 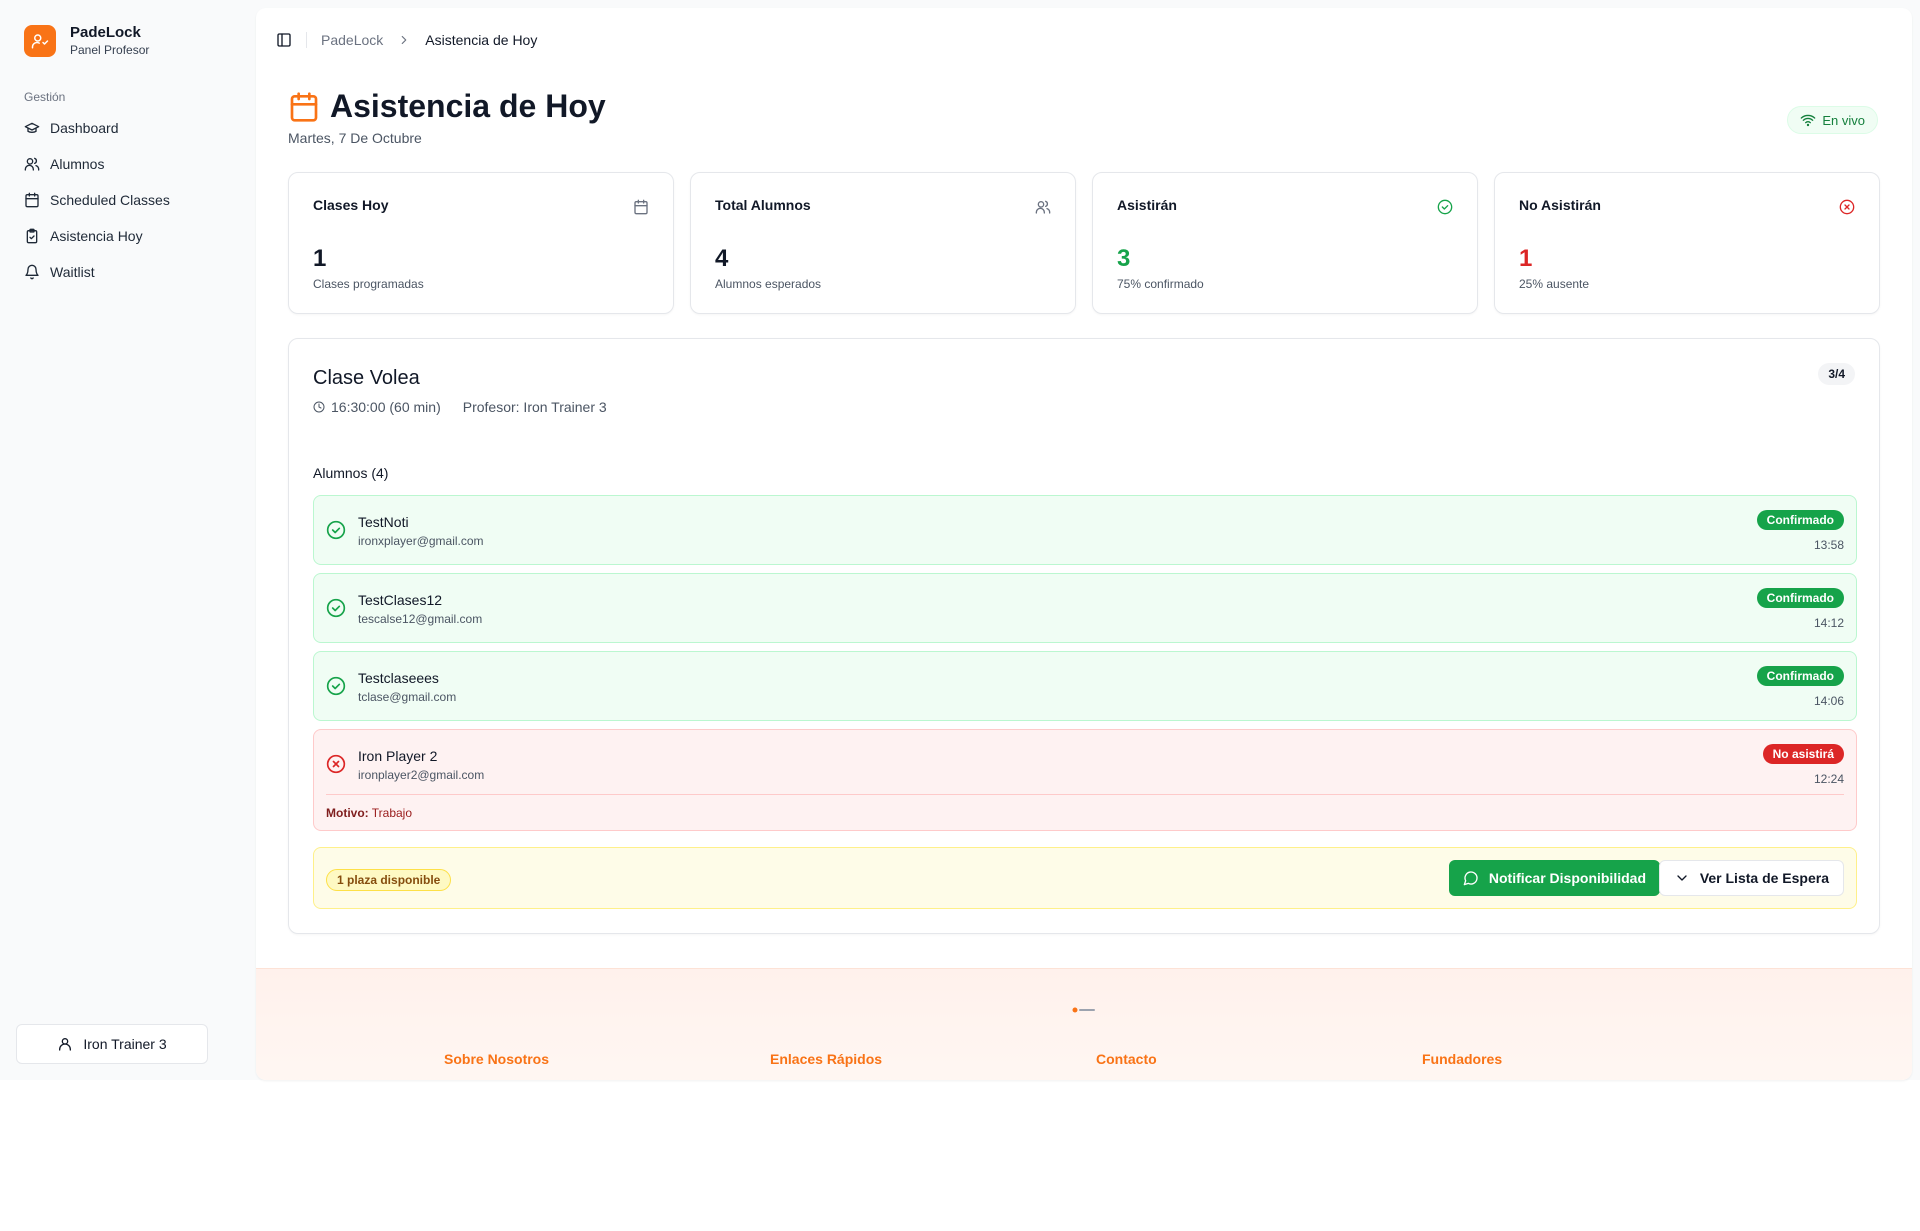 What do you see at coordinates (84, 128) in the screenshot?
I see `sidebar-item-label: Dashboard` at bounding box center [84, 128].